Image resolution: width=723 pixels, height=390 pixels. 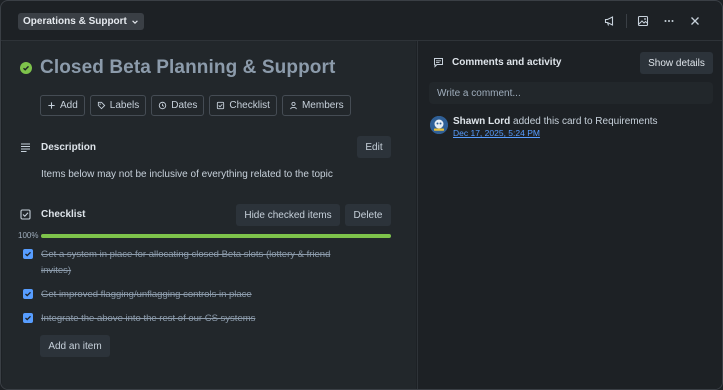 What do you see at coordinates (293, 105) in the screenshot?
I see `person-icon` at bounding box center [293, 105].